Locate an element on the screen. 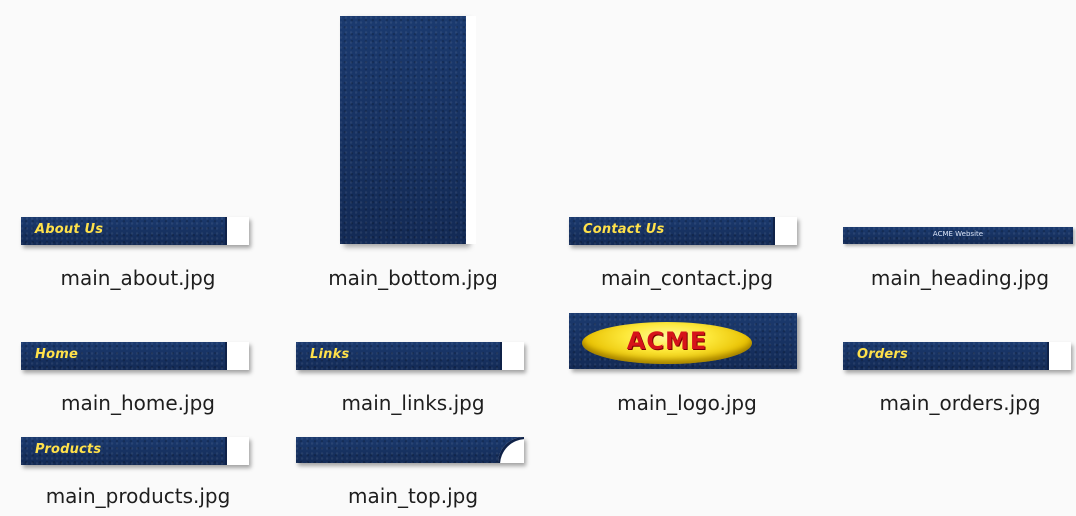 The height and width of the screenshot is (516, 1076). thumbnail-main-heading: ACME Website is located at coordinates (958, 235).